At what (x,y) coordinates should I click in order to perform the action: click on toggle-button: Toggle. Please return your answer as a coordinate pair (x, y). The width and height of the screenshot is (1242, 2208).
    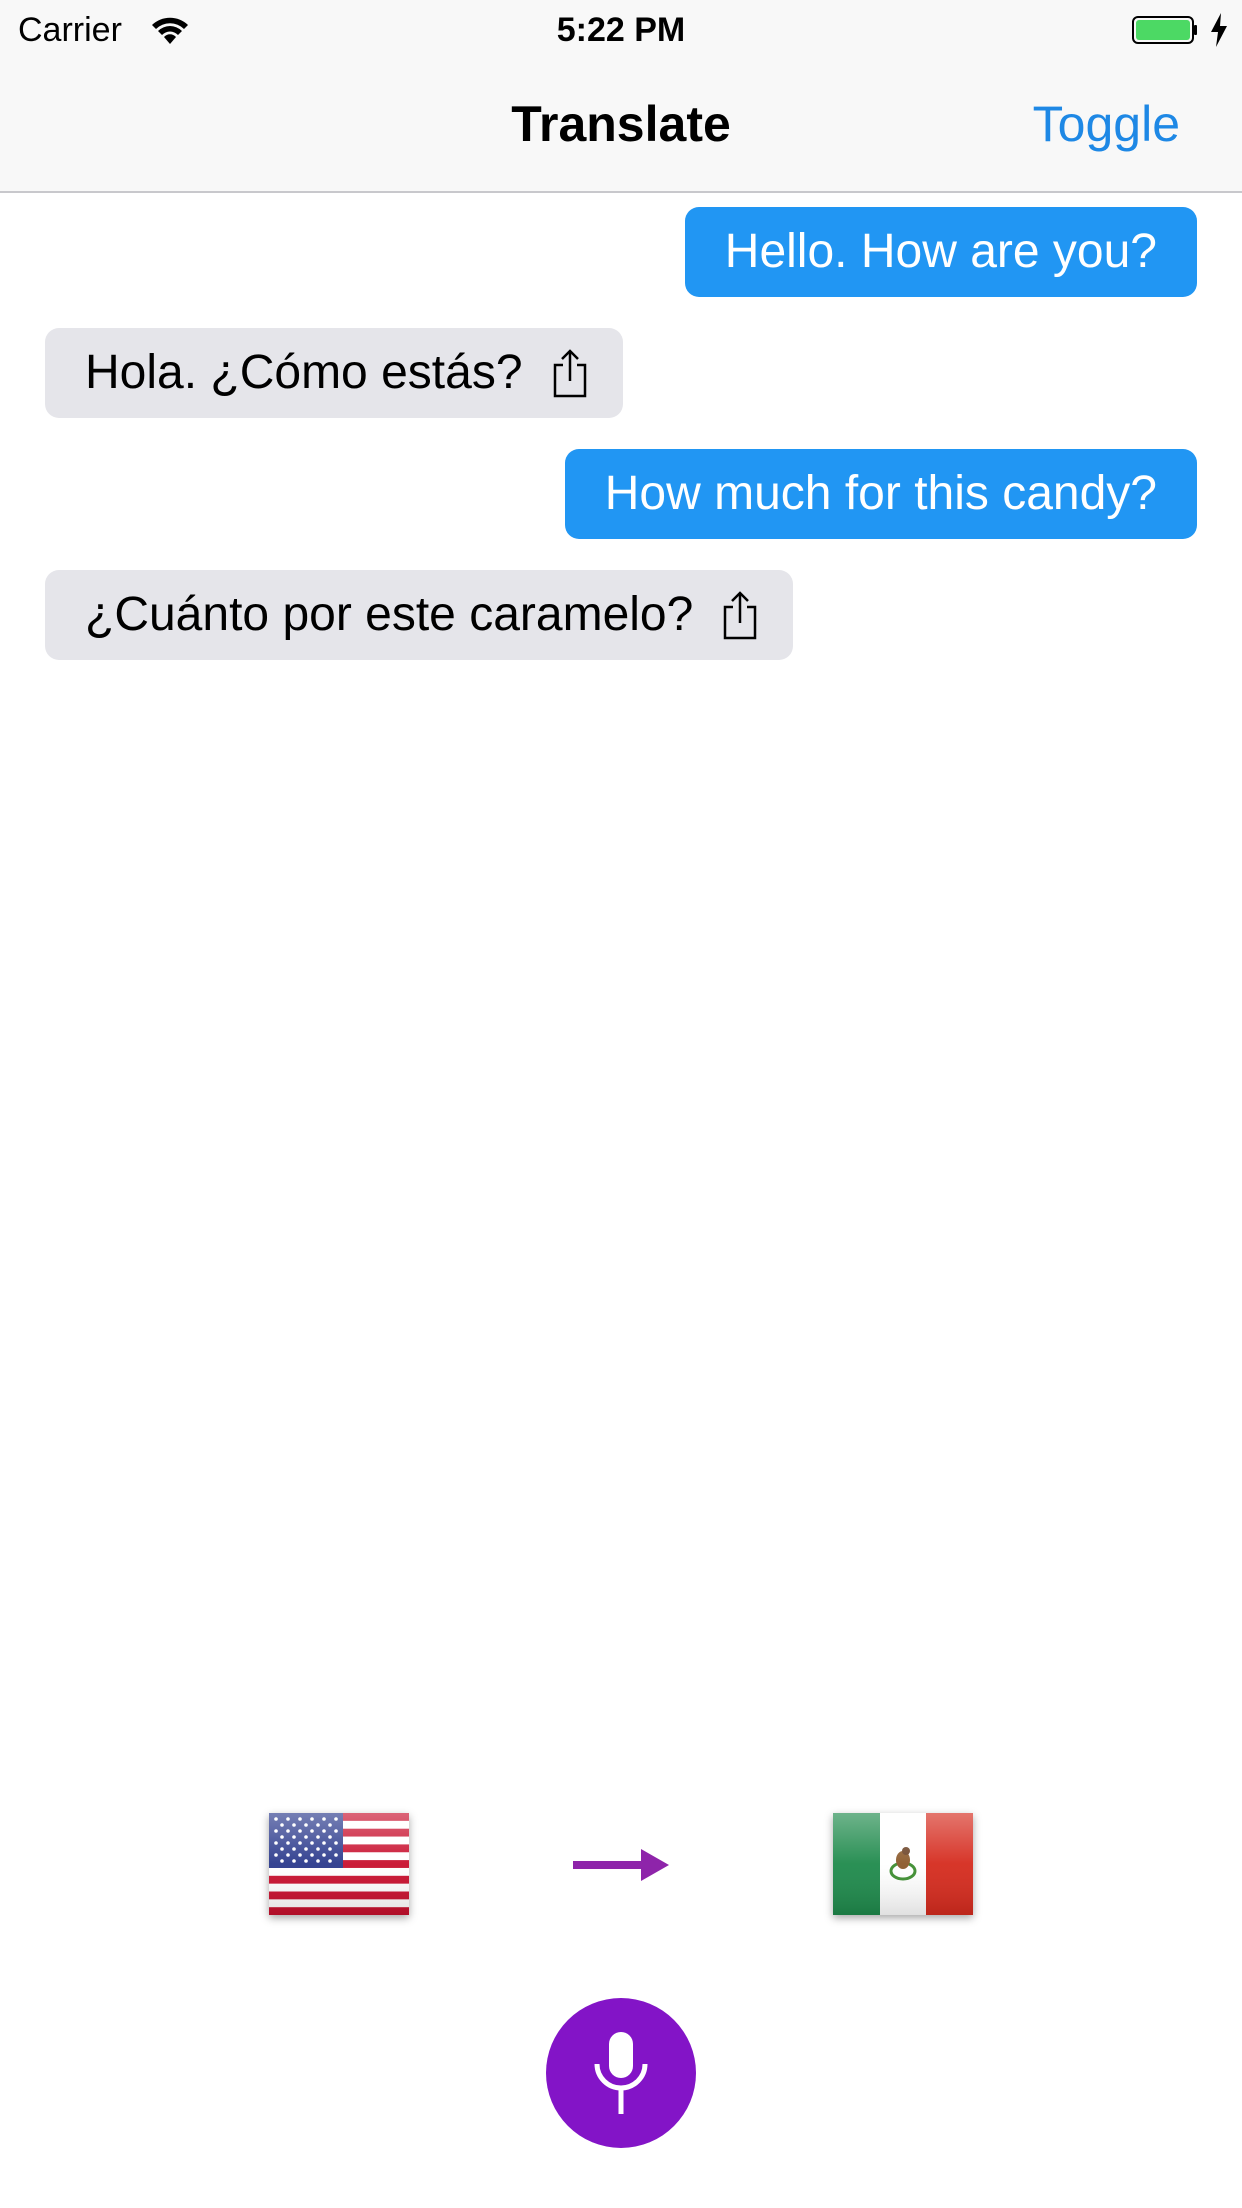
    Looking at the image, I should click on (1106, 124).